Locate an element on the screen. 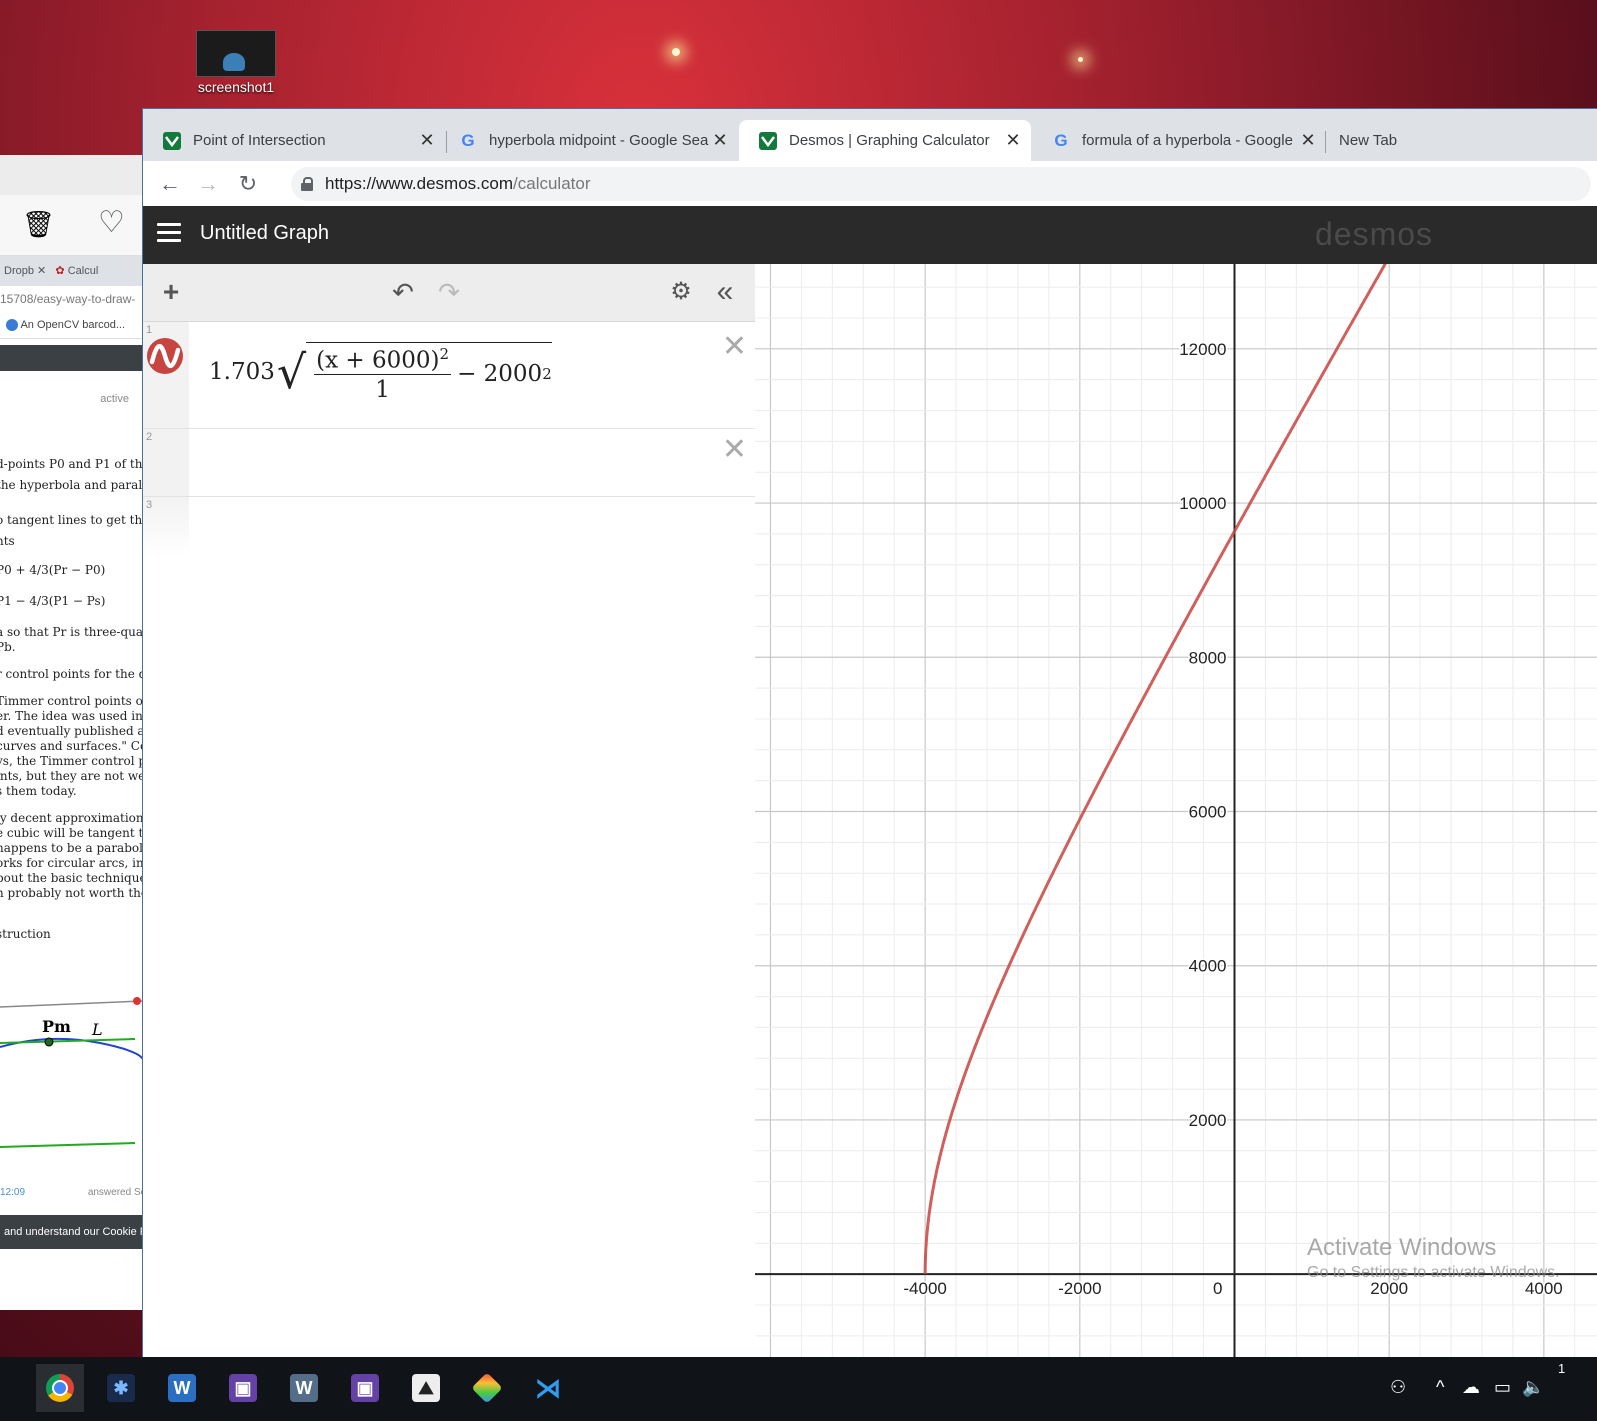  bg-url: 15708/easy-way-to-draw- is located at coordinates (71, 299).